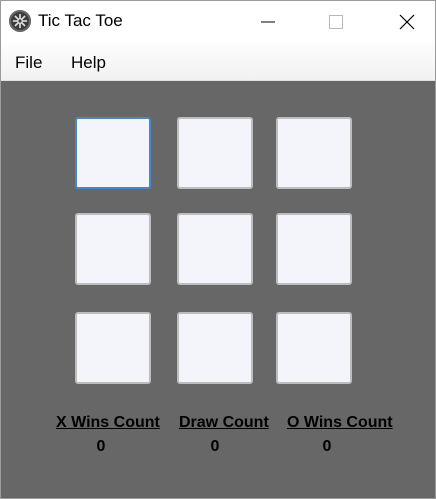 Image resolution: width=436 pixels, height=499 pixels. I want to click on app-icon, so click(20, 21).